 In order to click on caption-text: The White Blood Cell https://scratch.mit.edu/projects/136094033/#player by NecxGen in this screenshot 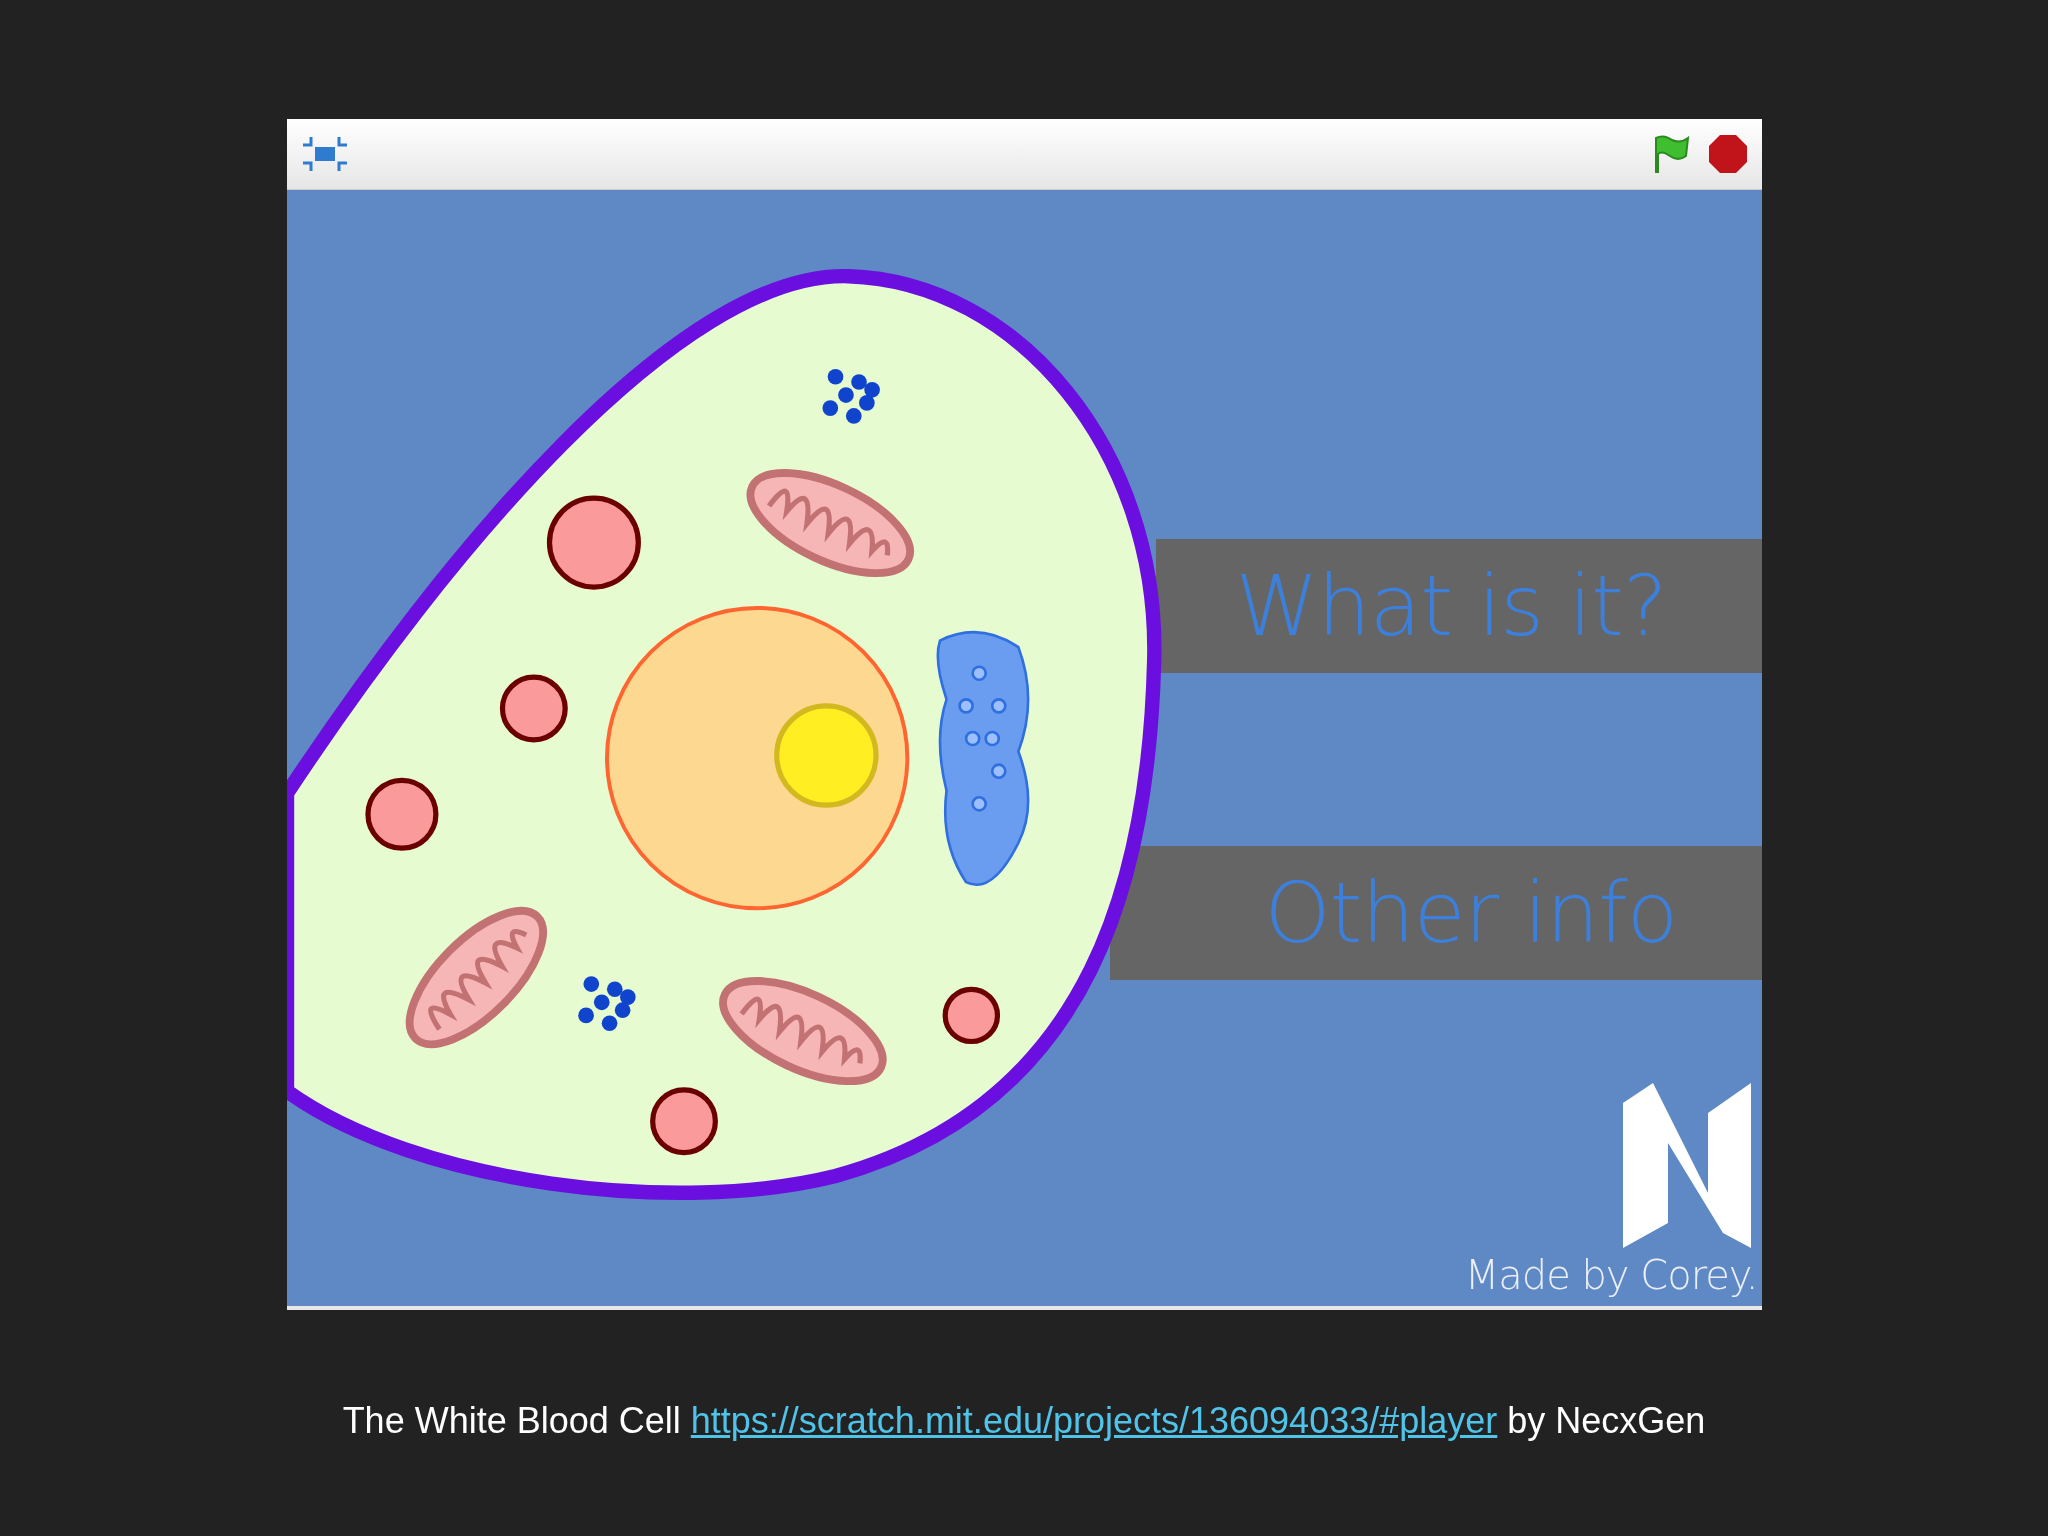, I will do `click(1024, 1421)`.